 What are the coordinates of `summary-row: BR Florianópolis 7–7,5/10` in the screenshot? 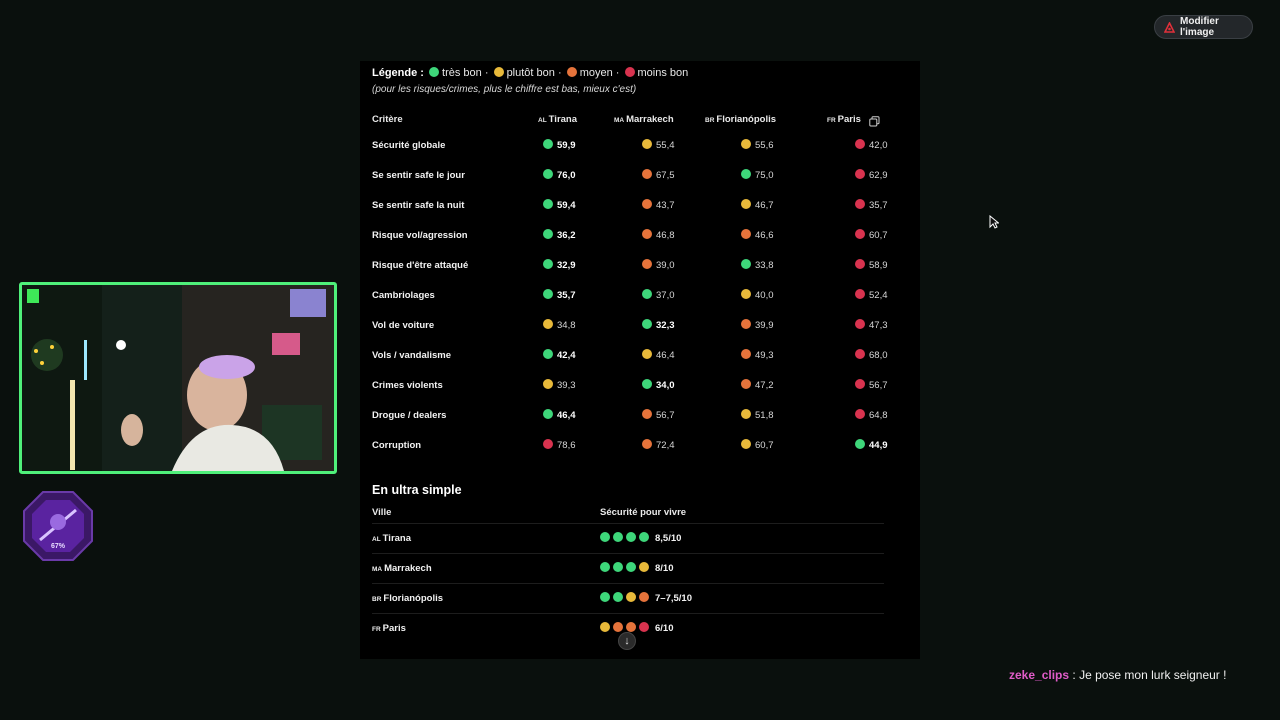 It's located at (628, 598).